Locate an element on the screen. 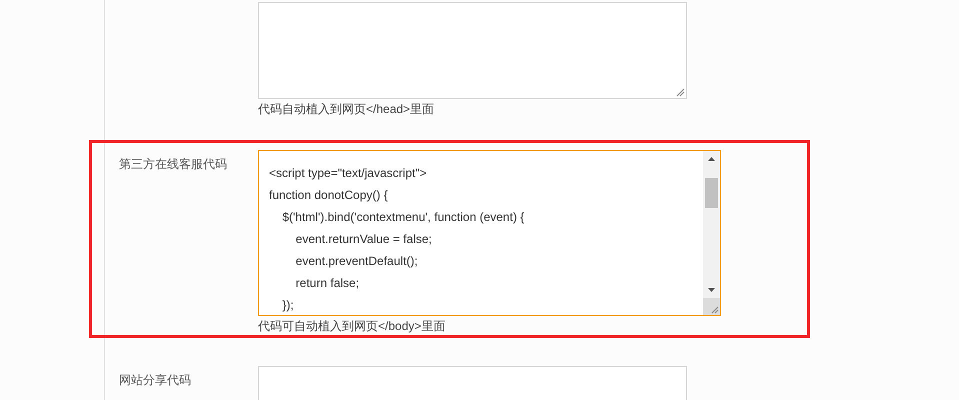 The image size is (959, 400). code-line: }); is located at coordinates (288, 305).